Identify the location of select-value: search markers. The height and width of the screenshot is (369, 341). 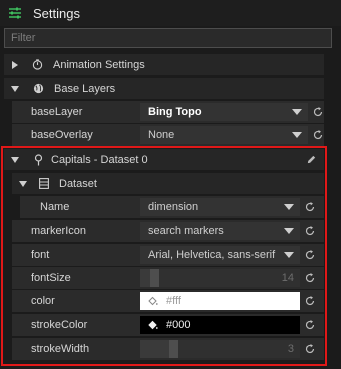
(186, 231).